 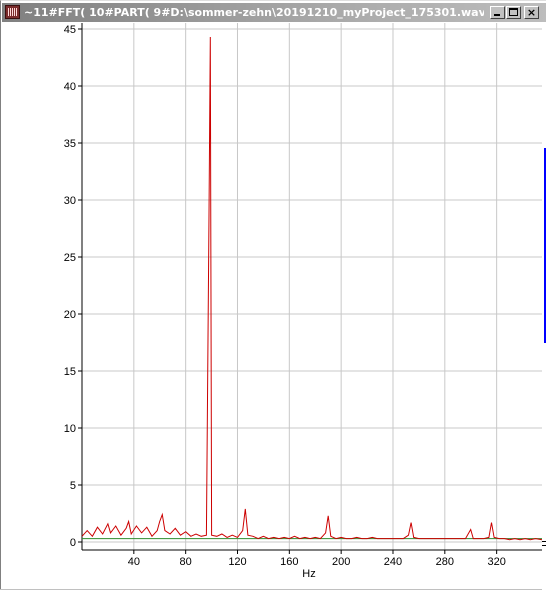 What do you see at coordinates (317, 559) in the screenshot?
I see `x-axis-ticks: 40 80 120 160 200 240 280 320` at bounding box center [317, 559].